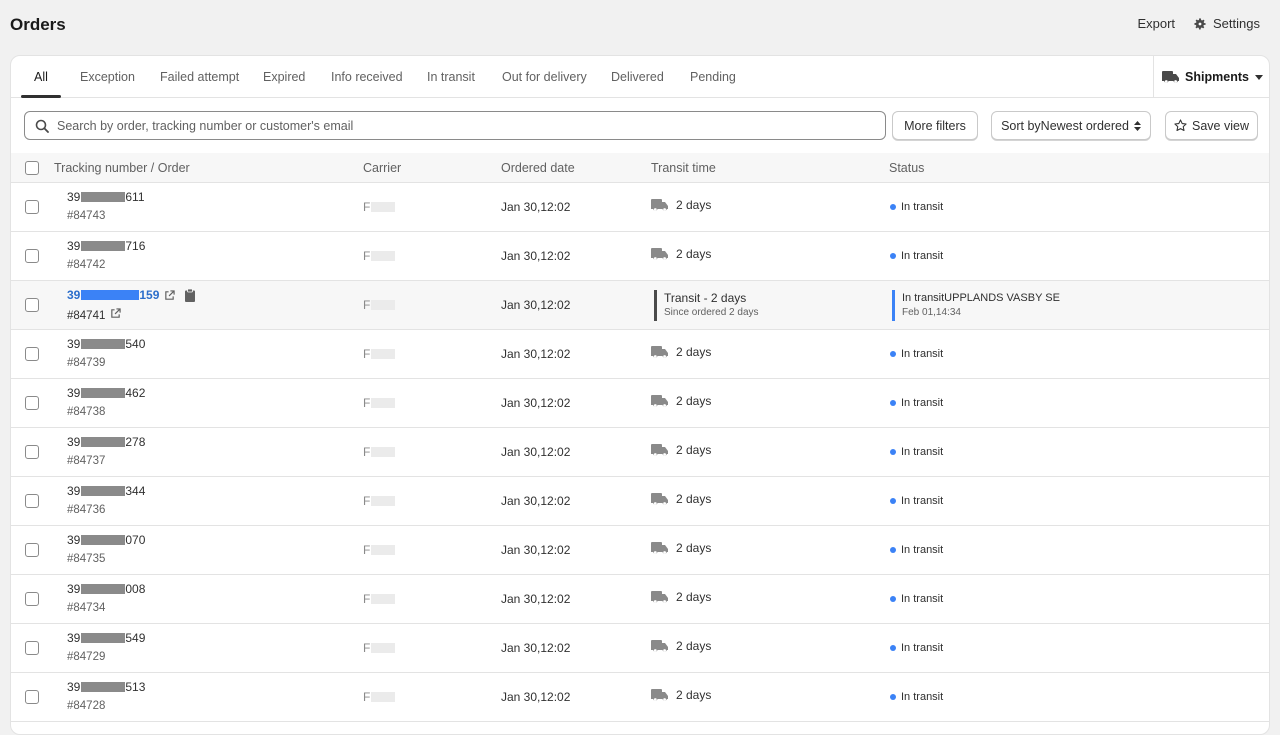 The image size is (1280, 735). Describe the element at coordinates (640, 599) in the screenshot. I see `table-row: 39 008 #84734 F Jan 30,12:02 2 days In transit` at that location.